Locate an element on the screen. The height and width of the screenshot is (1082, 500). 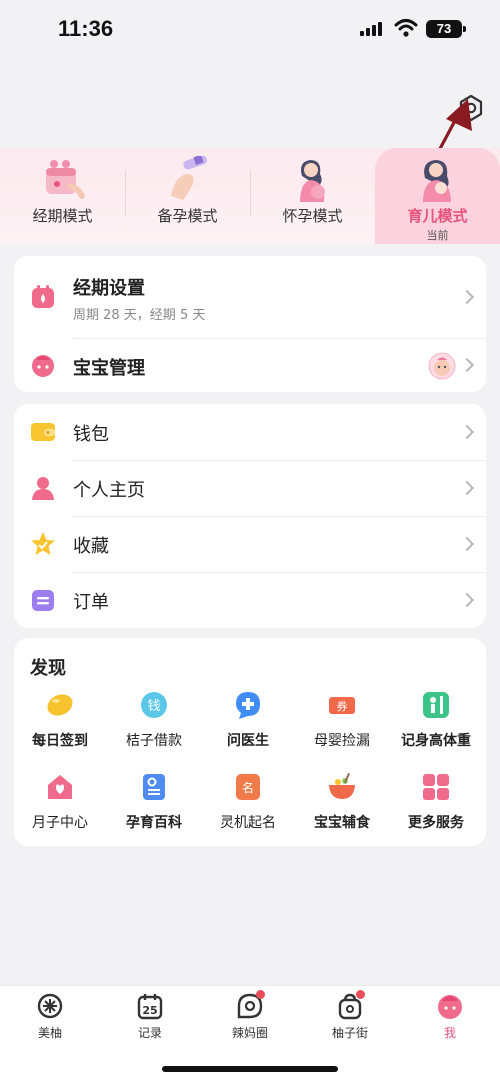
favorites-row: 收藏 is located at coordinates (250, 544).